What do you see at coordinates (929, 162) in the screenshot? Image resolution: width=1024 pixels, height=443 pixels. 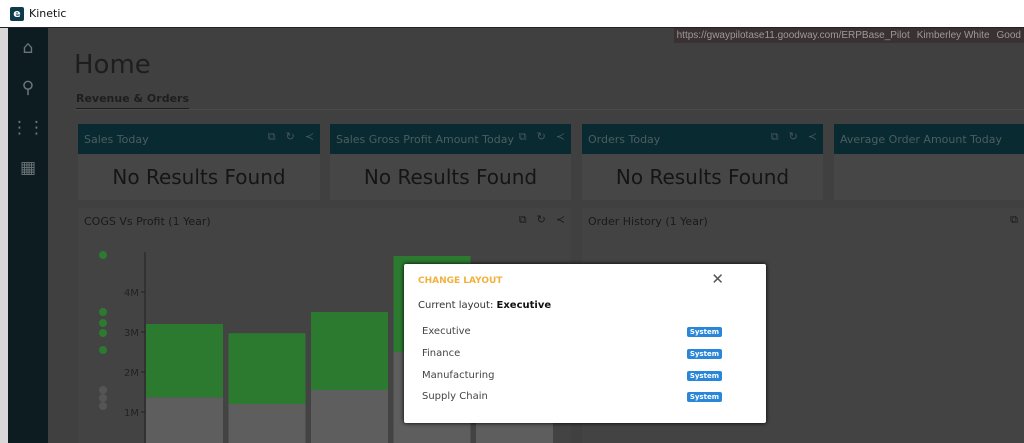 I see `card-average-order: Average Order Amount Today` at bounding box center [929, 162].